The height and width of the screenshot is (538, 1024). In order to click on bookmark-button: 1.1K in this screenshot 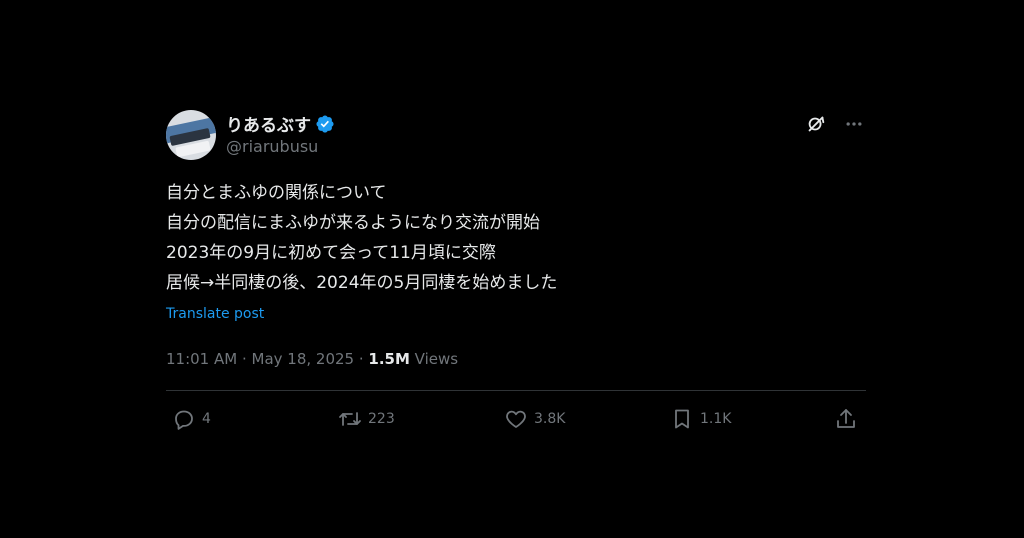, I will do `click(700, 419)`.